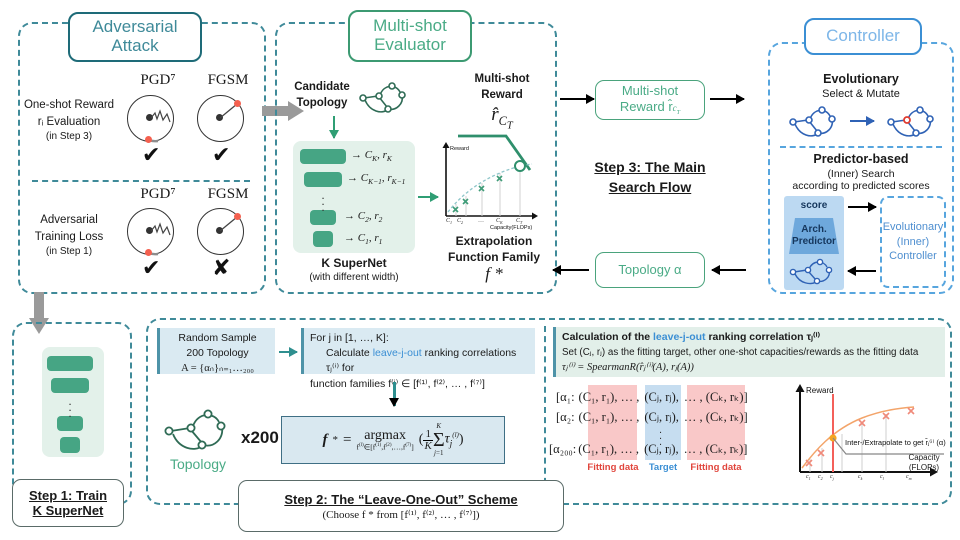 This screenshot has width=960, height=540. I want to click on adversarial-attack-title-line2: Attack, so click(135, 45).